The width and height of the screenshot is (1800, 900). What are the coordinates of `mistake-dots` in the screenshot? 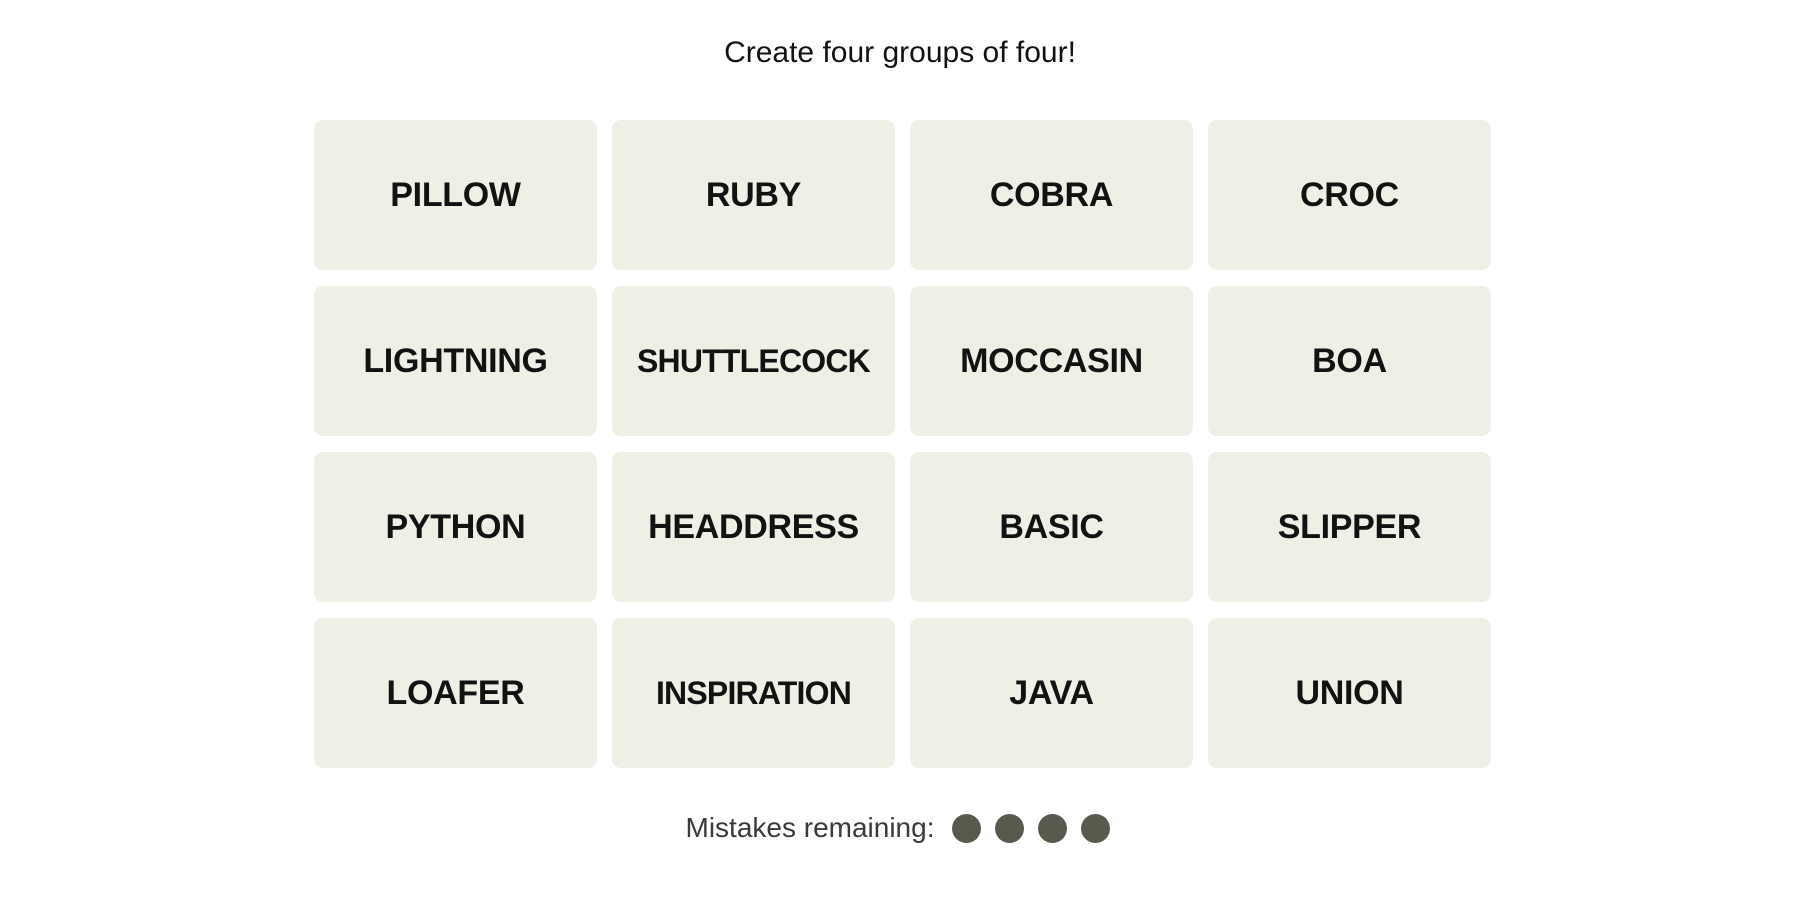 It's located at (1031, 828).